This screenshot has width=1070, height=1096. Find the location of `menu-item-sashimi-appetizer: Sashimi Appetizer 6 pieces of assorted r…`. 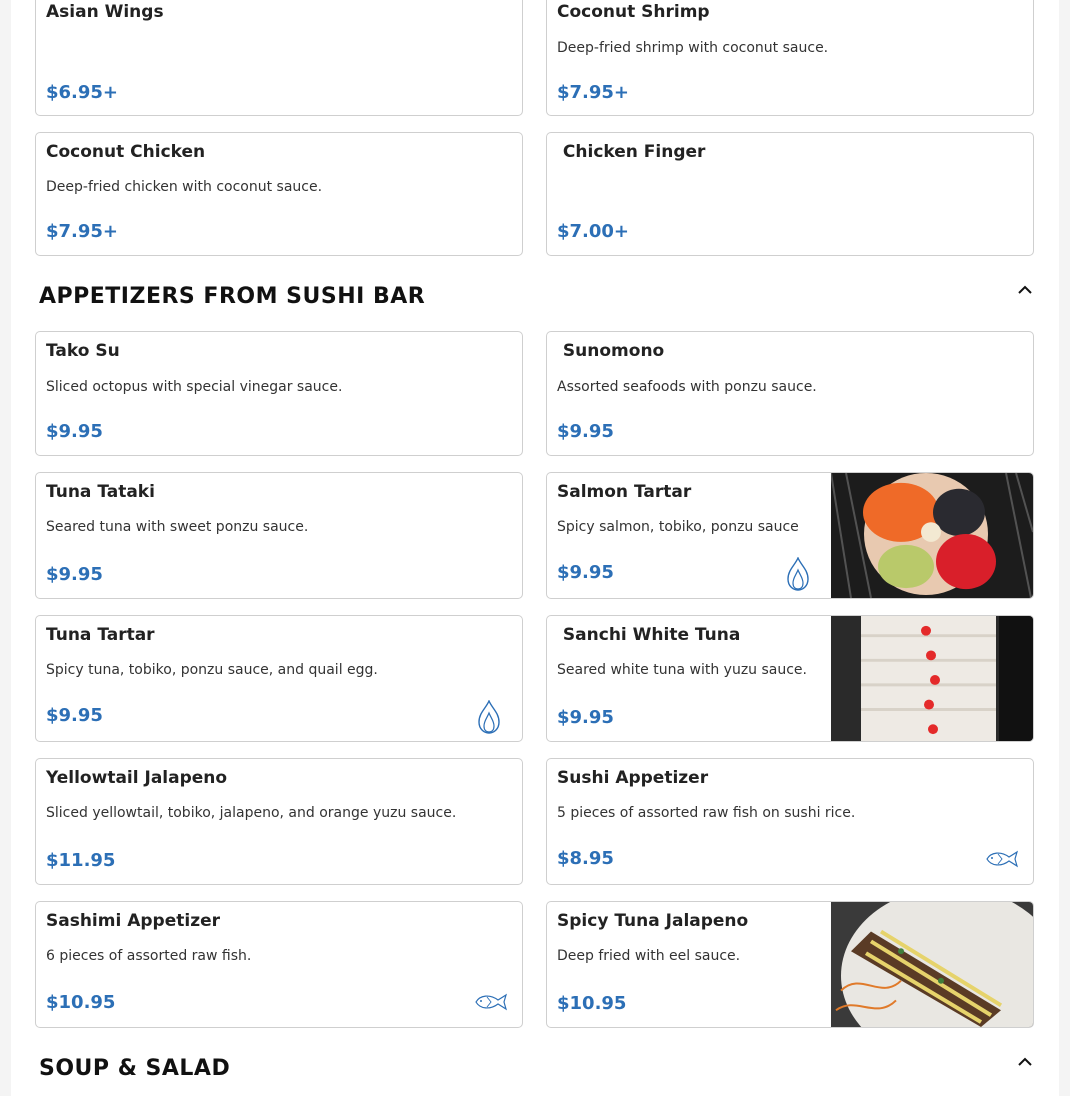

menu-item-sashimi-appetizer: Sashimi Appetizer 6 pieces of assorted r… is located at coordinates (279, 964).